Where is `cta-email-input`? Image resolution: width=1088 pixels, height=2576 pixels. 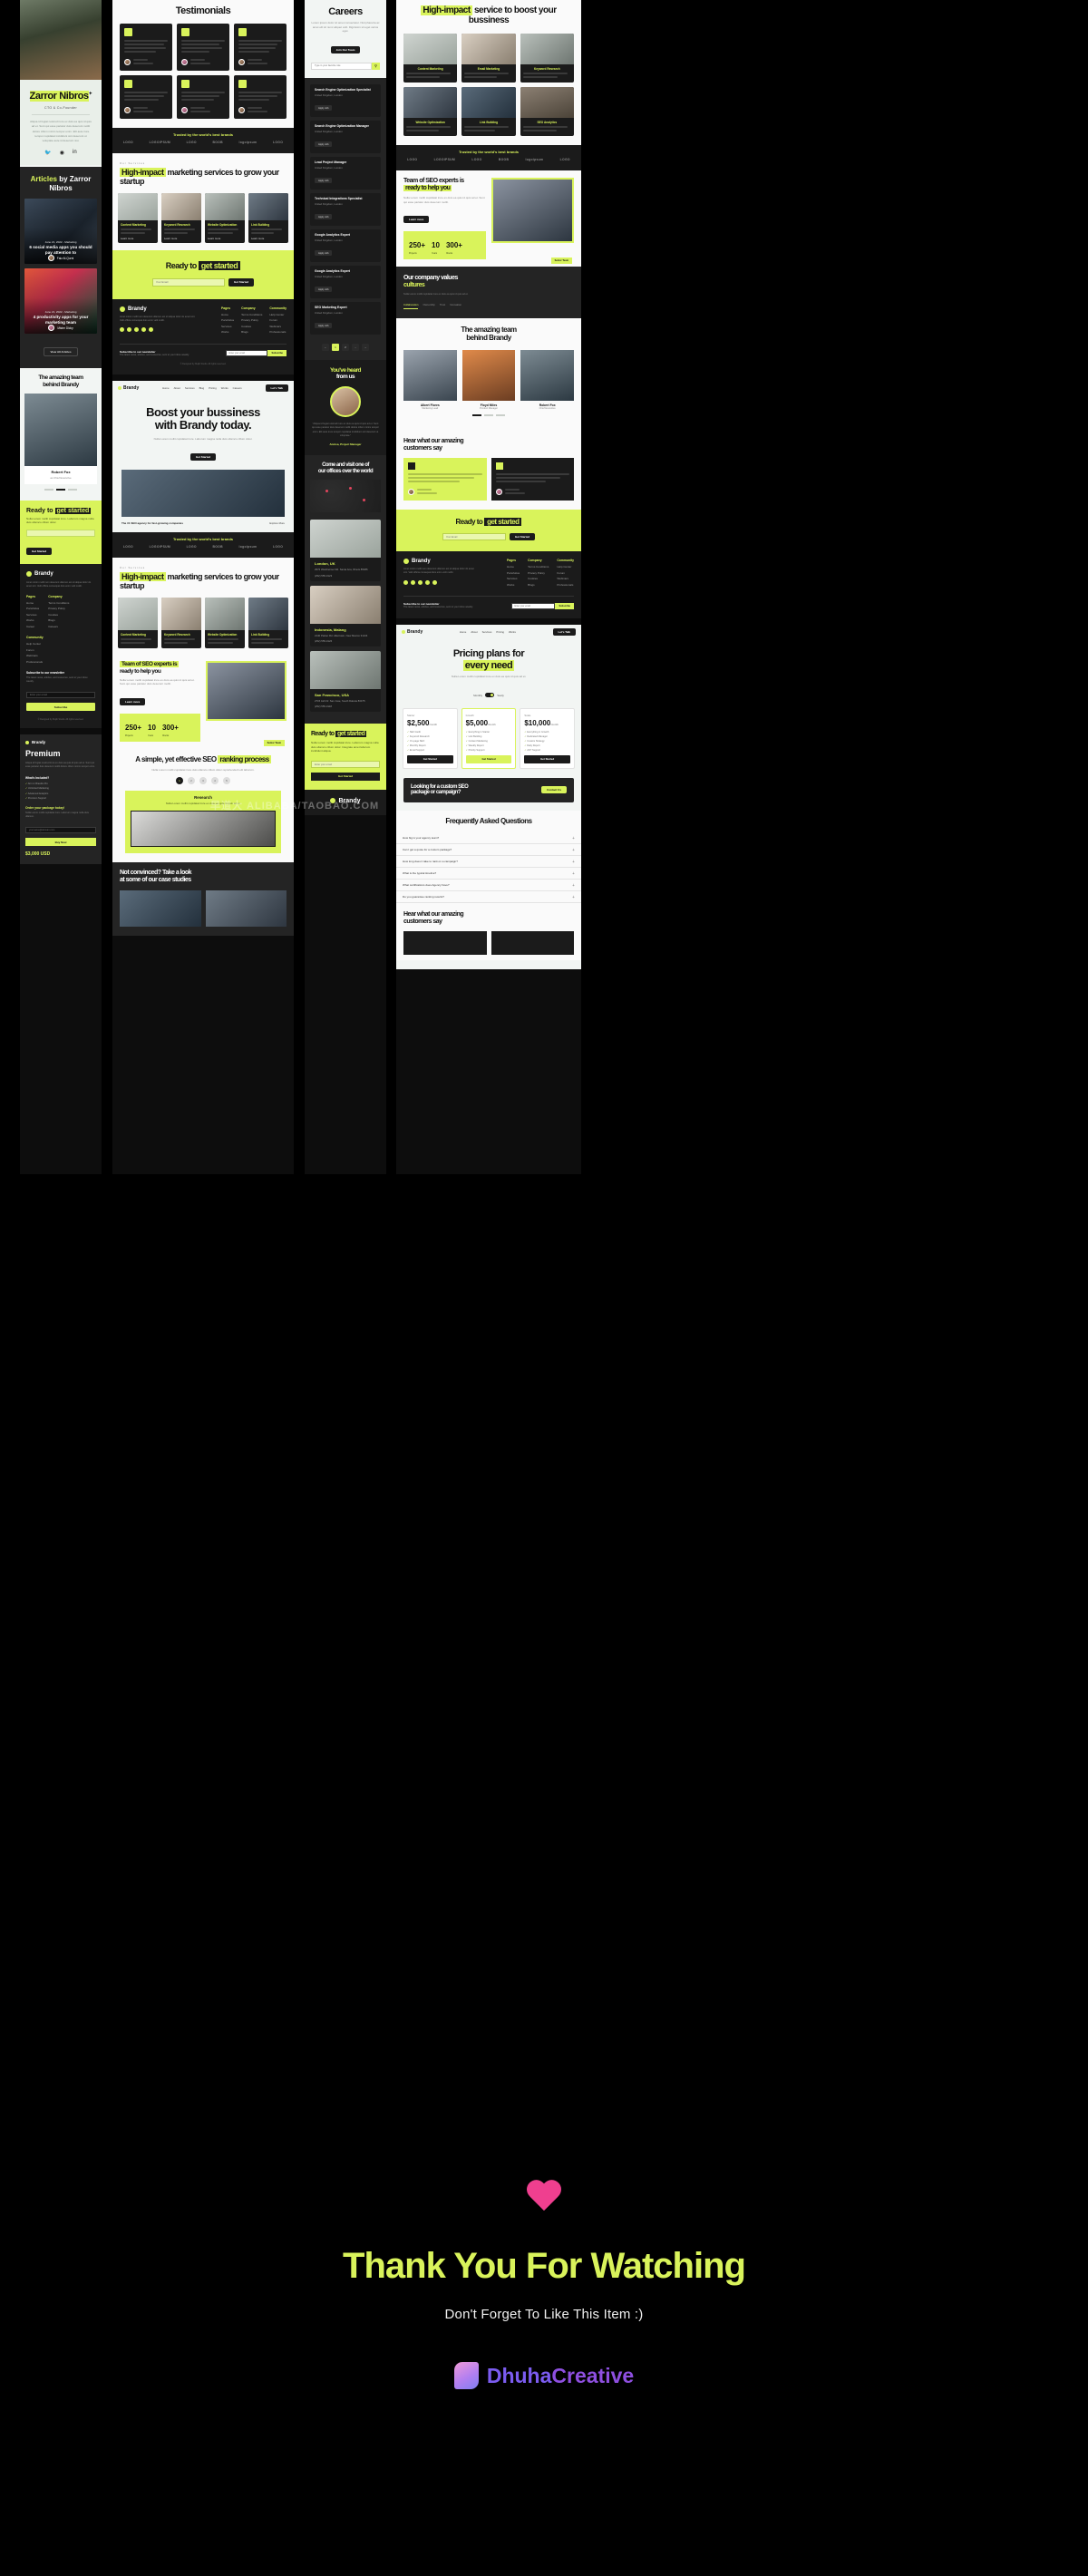 cta-email-input is located at coordinates (60, 533).